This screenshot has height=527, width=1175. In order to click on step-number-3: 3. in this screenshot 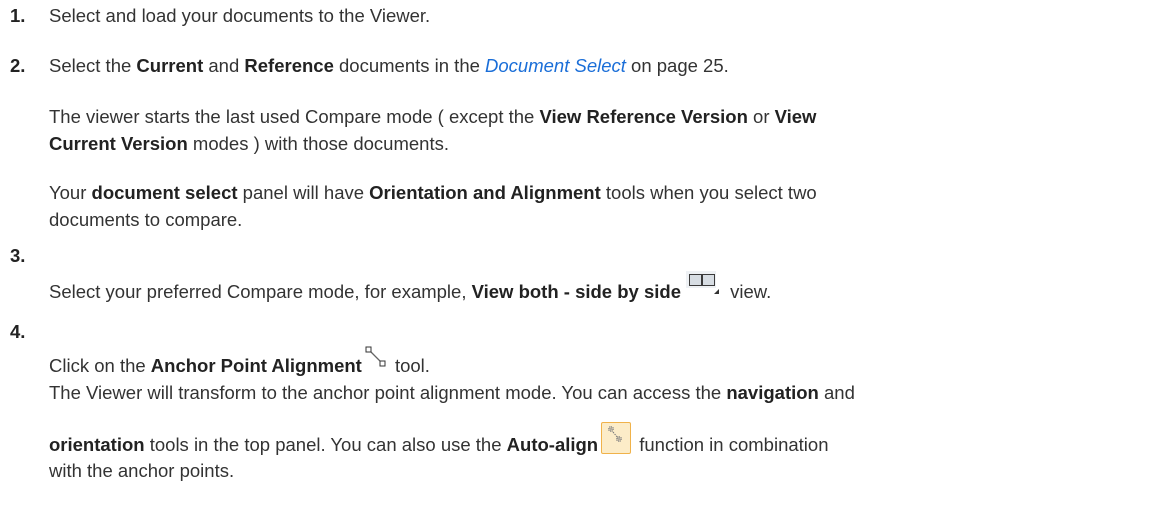, I will do `click(18, 255)`.